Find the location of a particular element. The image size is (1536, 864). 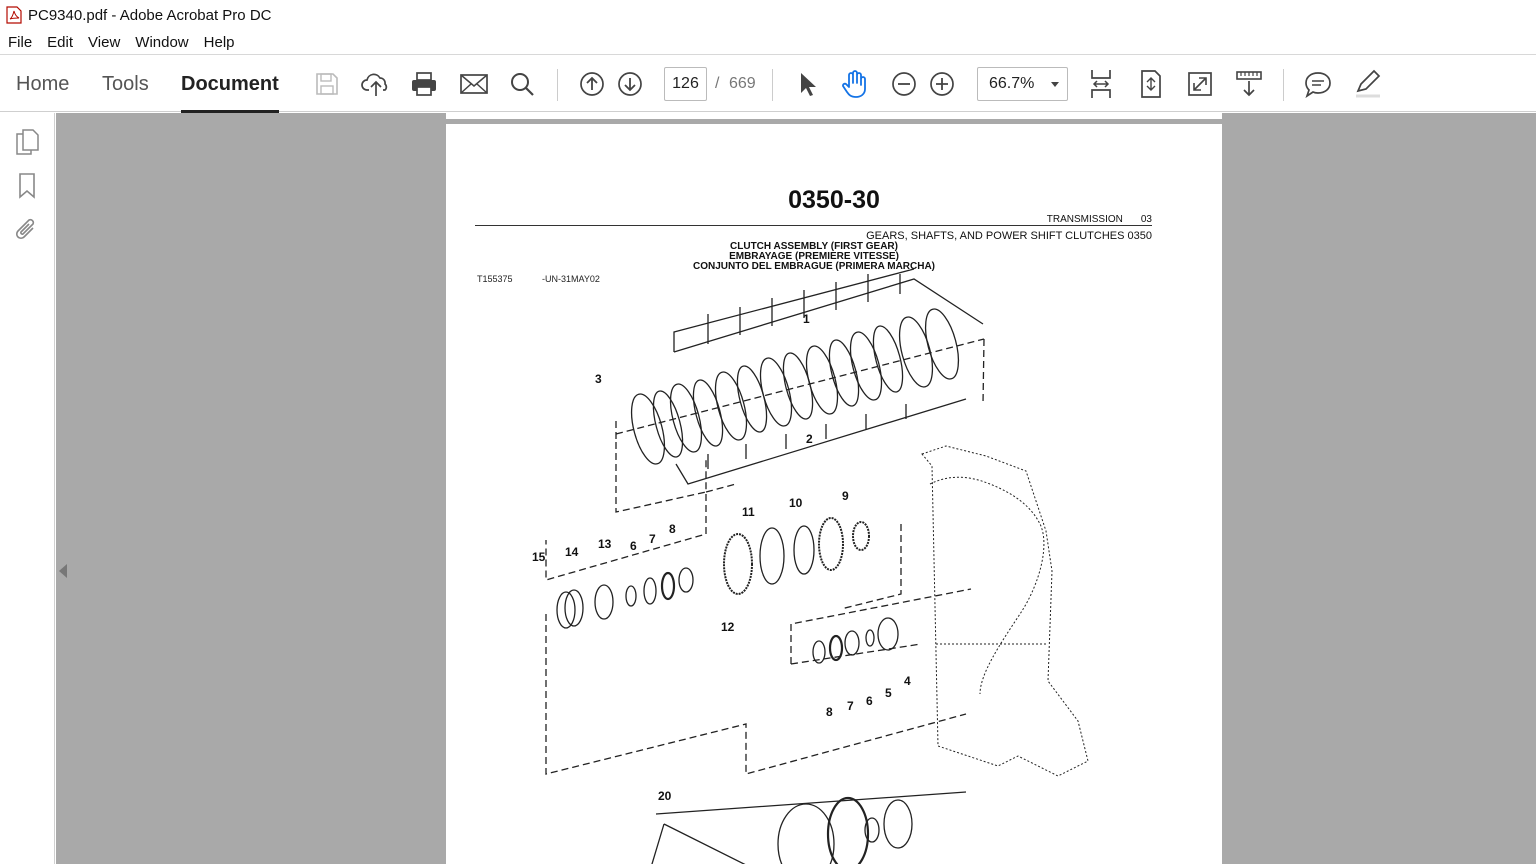

callout-6b: 6 is located at coordinates (869, 701).